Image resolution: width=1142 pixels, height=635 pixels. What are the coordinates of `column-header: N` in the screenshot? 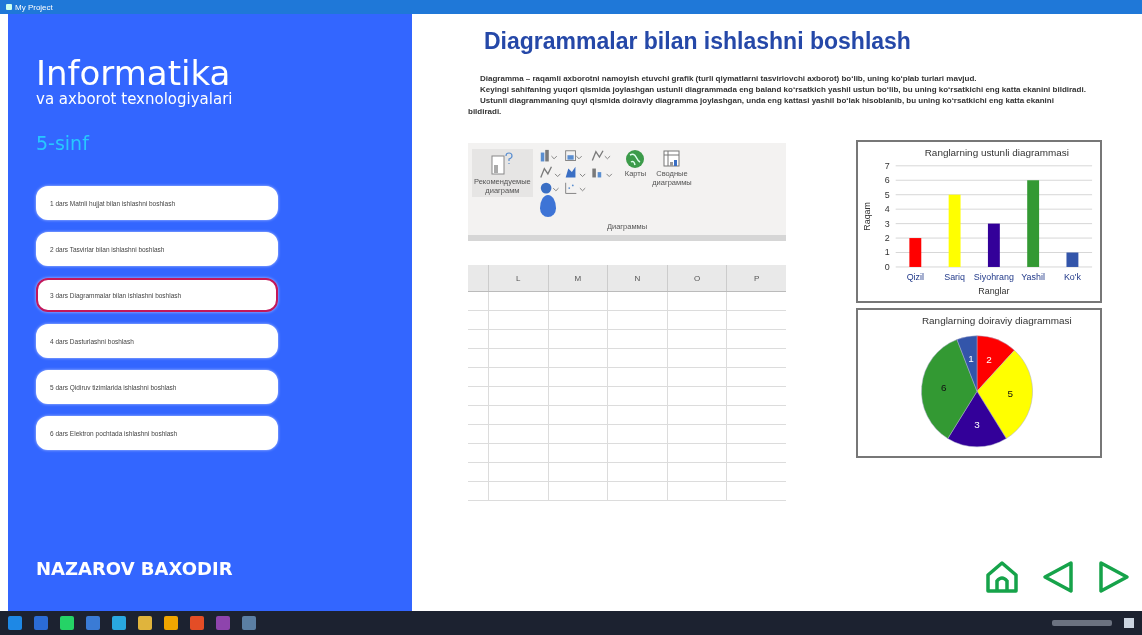 It's located at (637, 278).